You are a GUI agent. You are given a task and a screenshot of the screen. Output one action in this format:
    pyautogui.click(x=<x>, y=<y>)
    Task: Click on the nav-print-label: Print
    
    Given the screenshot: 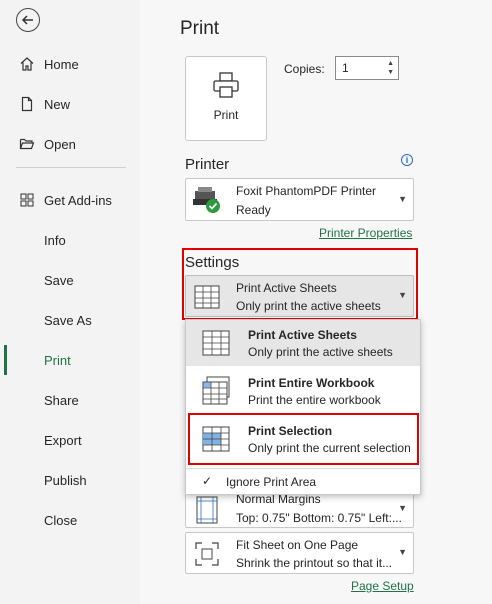 What is the action you would take?
    pyautogui.click(x=57, y=360)
    